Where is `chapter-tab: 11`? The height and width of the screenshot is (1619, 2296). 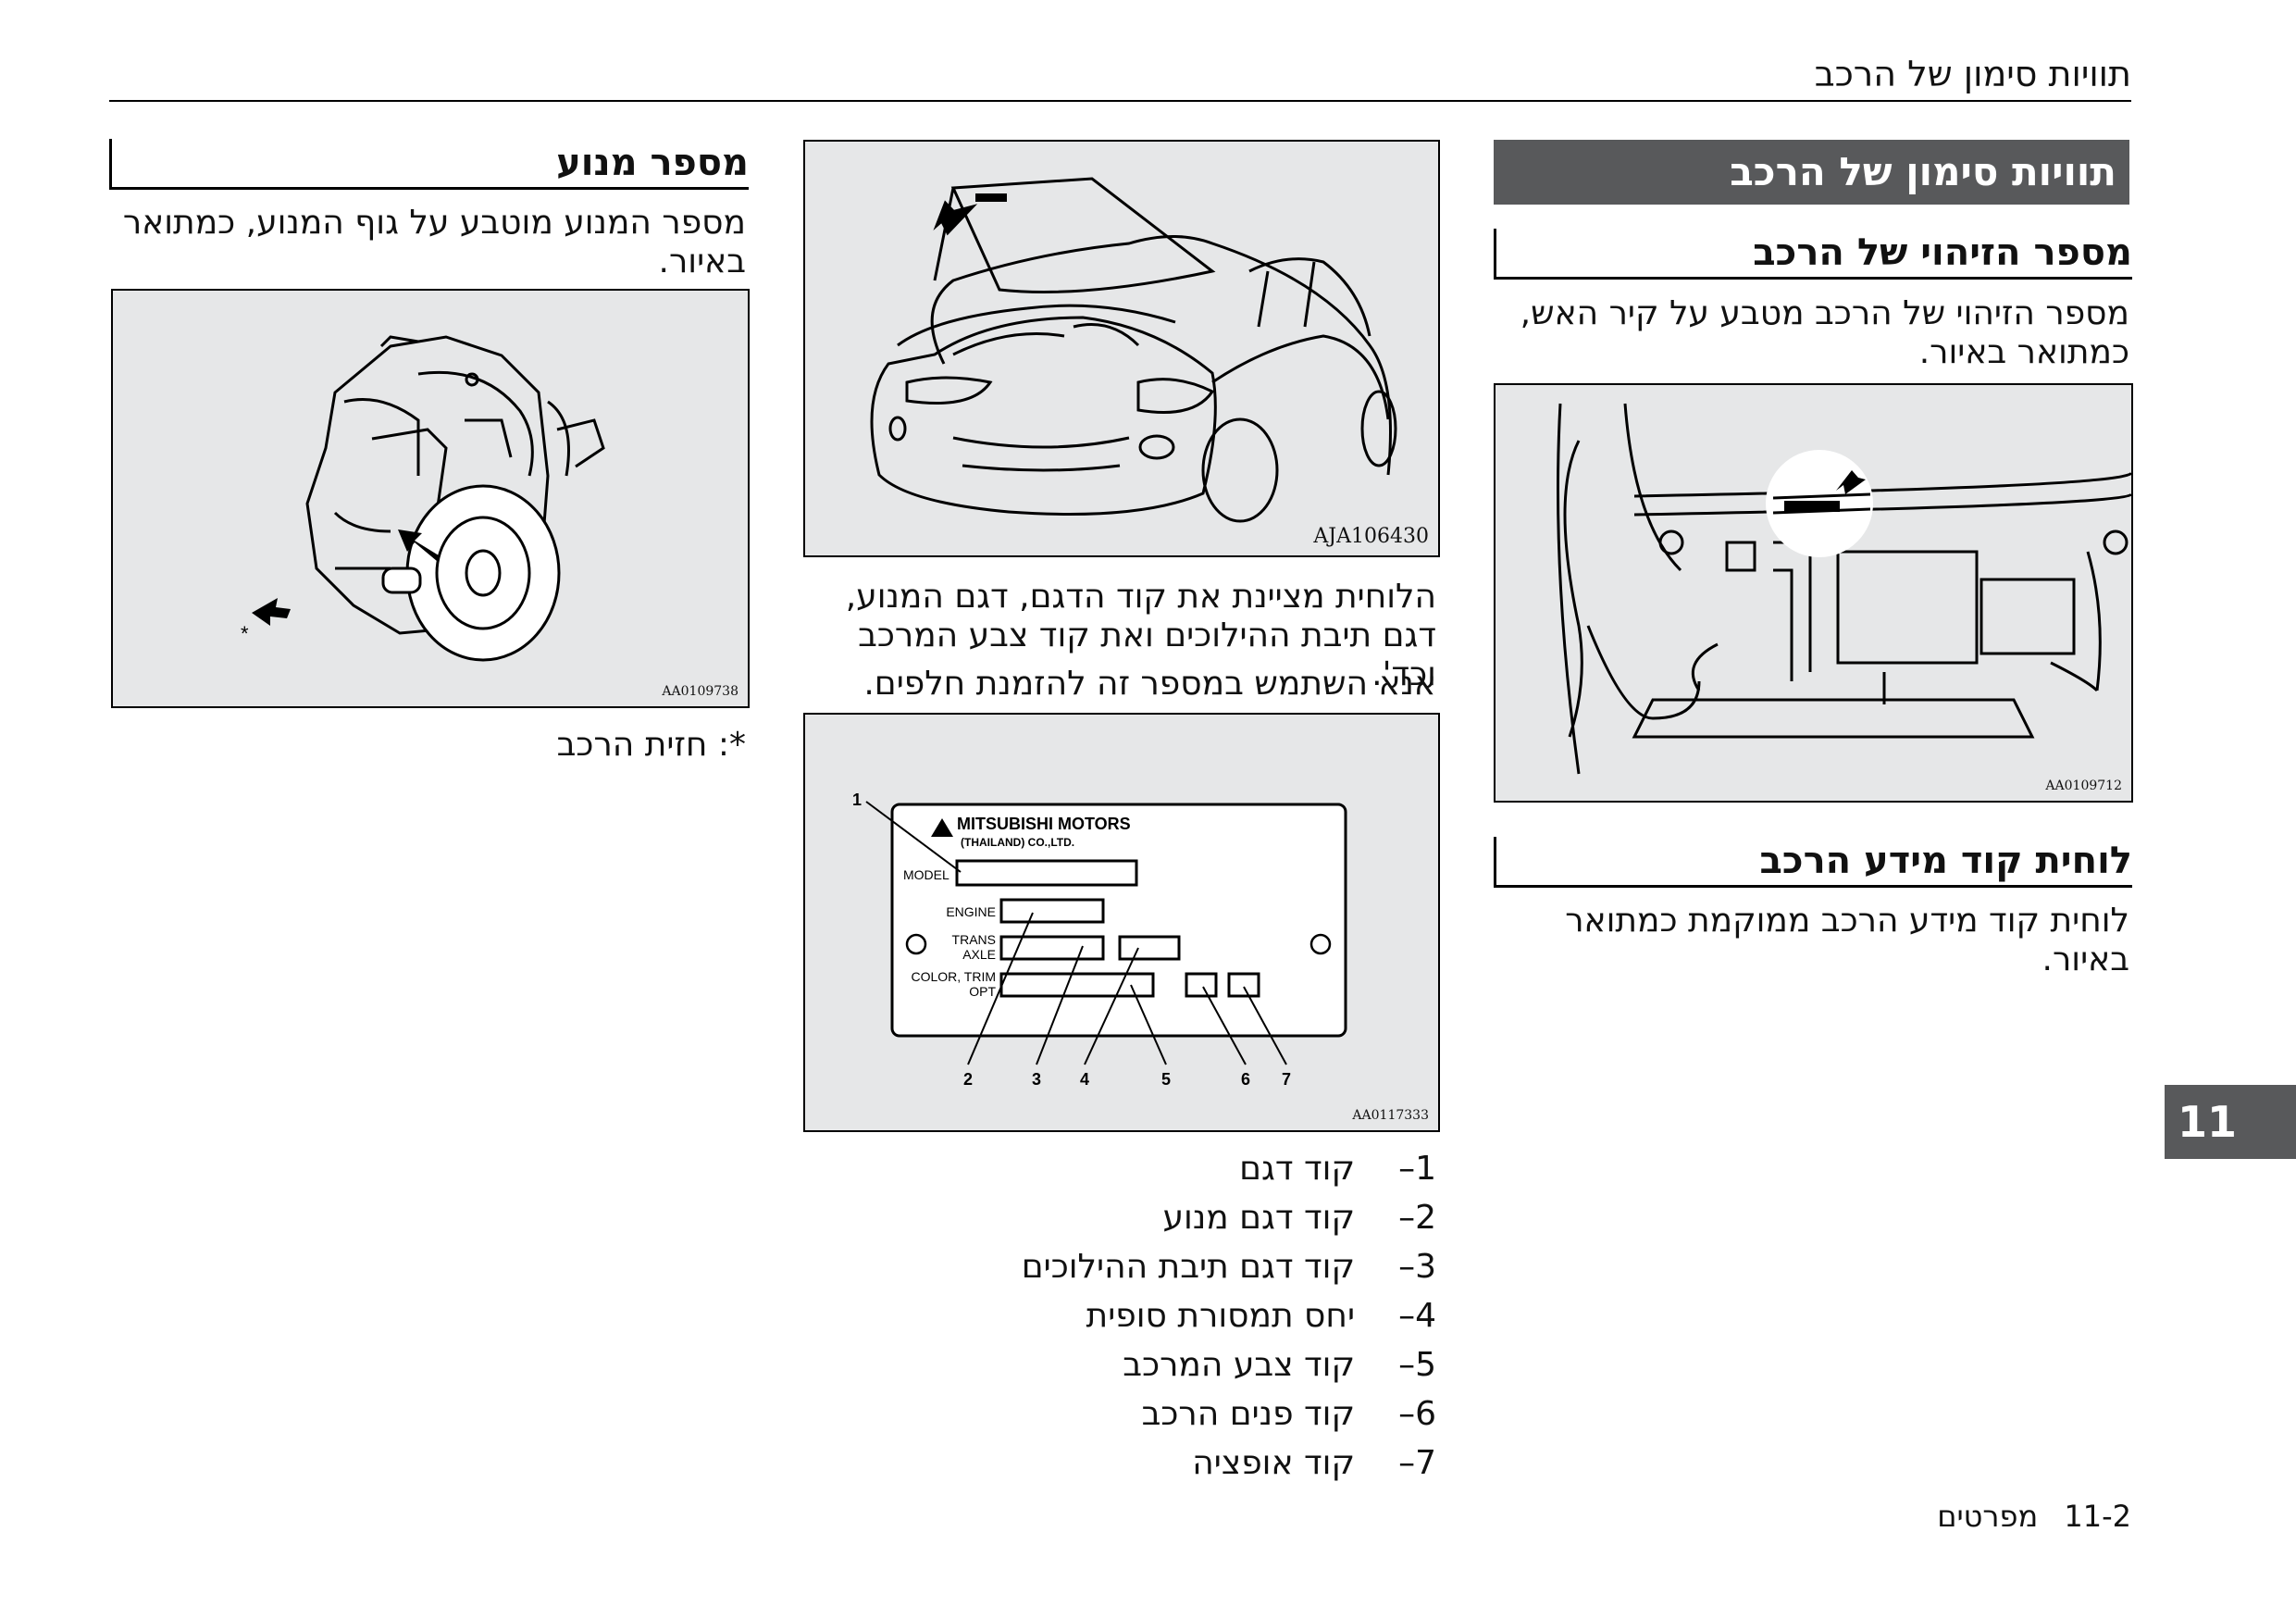
chapter-tab: 11 is located at coordinates (2231, 1122).